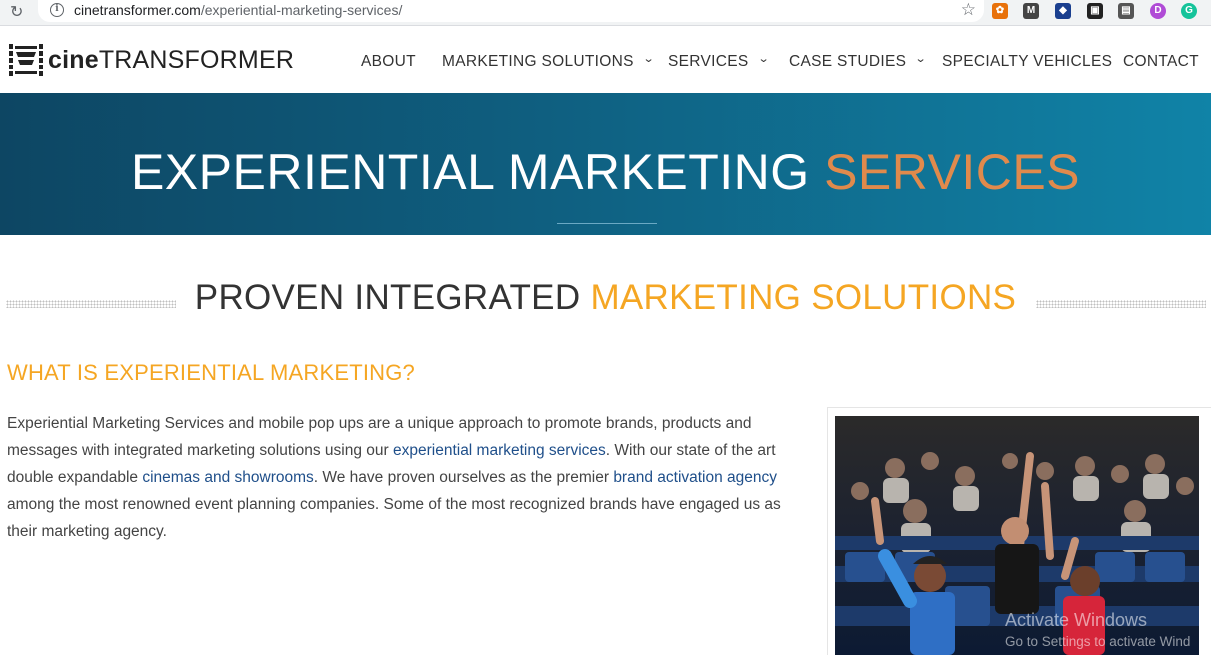 This screenshot has height=655, width=1211. I want to click on url-domain: cinetransformer.com, so click(137, 10).